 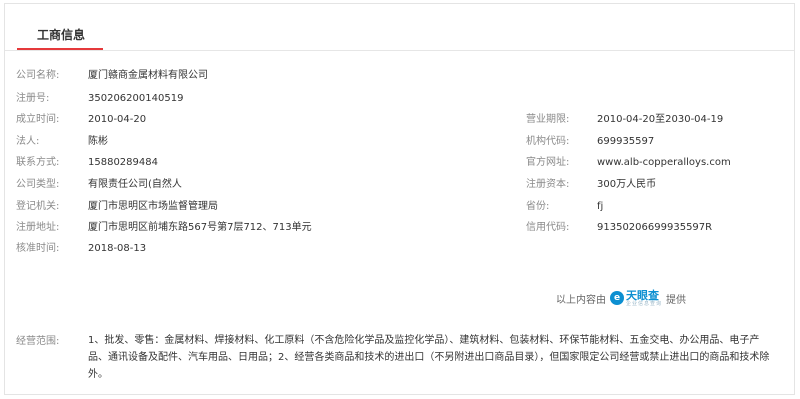 I want to click on field-label: 法人:, so click(x=28, y=141).